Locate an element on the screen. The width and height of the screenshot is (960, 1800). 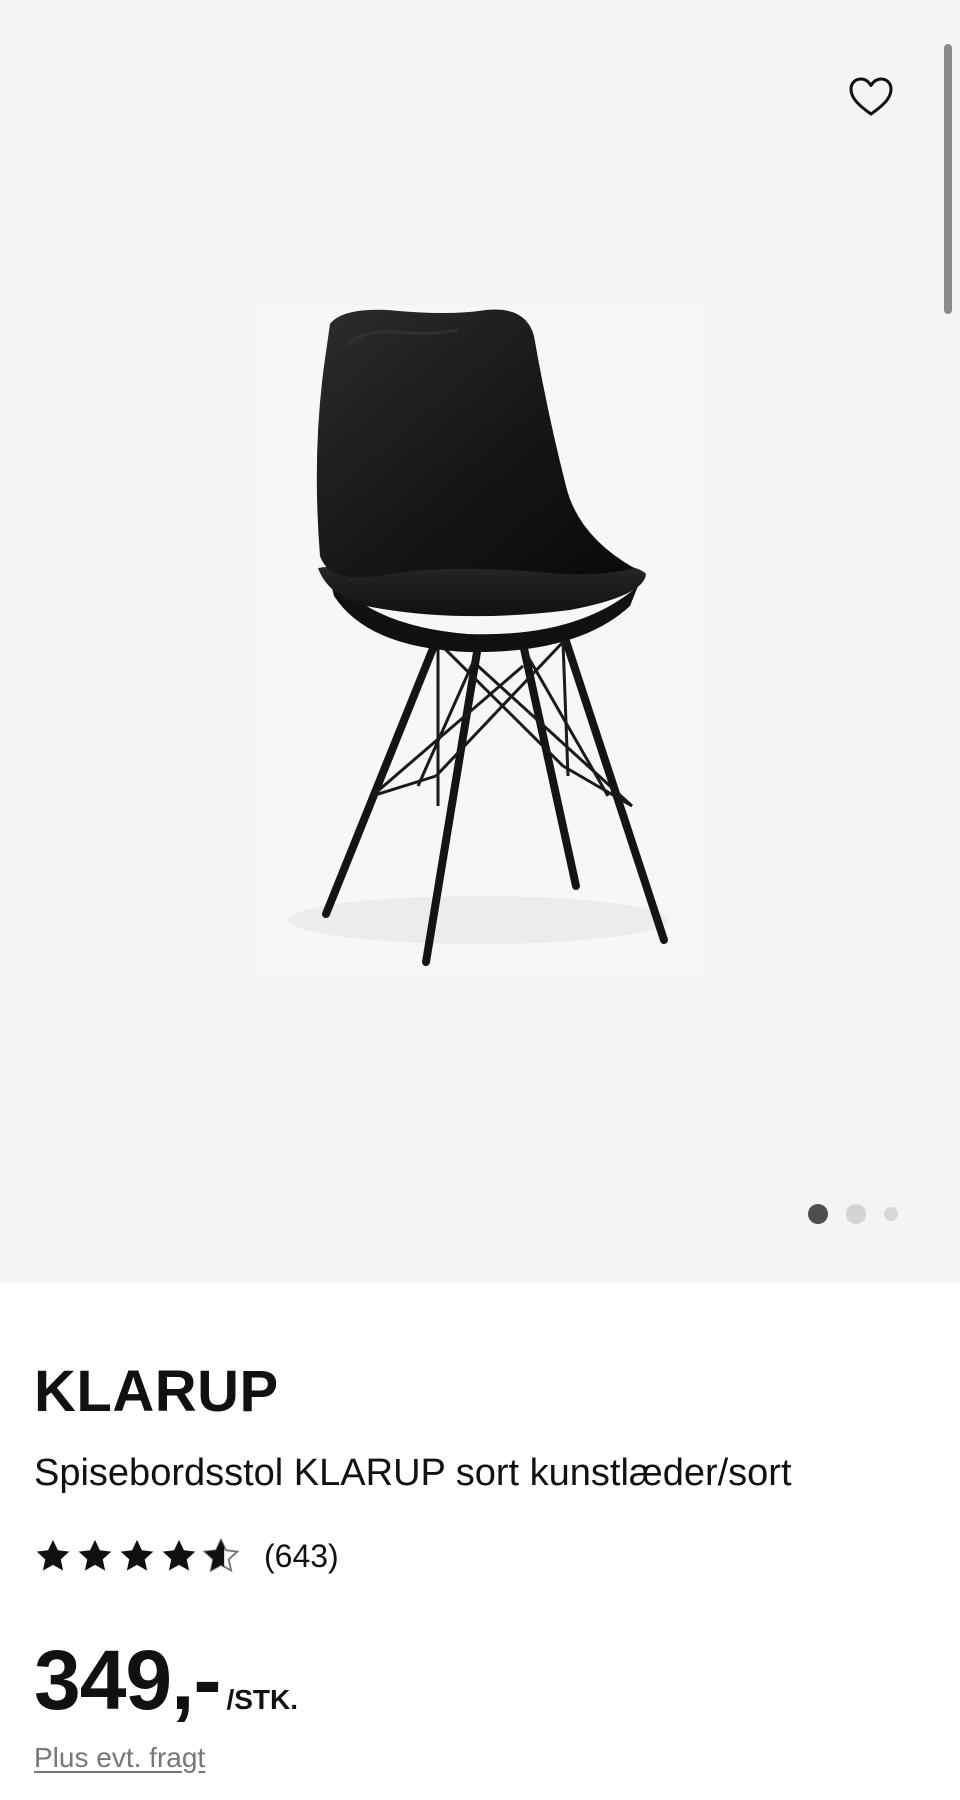
favorite-button is located at coordinates (871, 98).